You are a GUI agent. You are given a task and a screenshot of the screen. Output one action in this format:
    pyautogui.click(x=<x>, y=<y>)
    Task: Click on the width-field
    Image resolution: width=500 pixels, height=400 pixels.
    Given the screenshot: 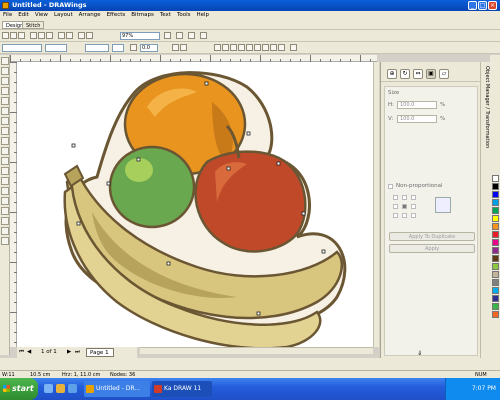 What is the action you would take?
    pyautogui.click(x=97, y=48)
    